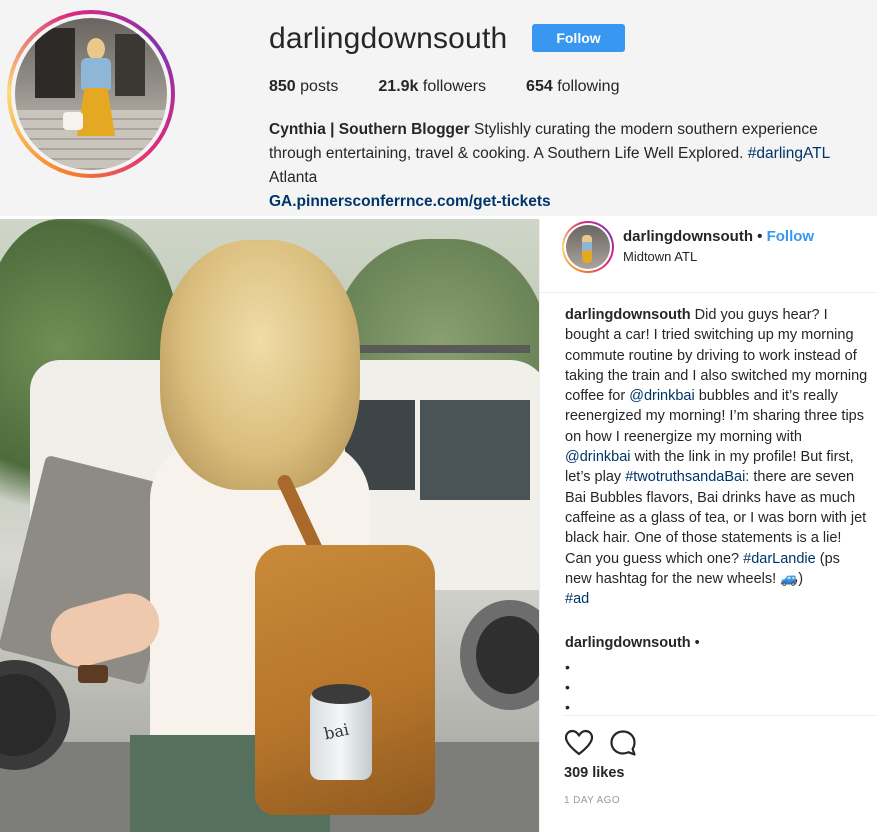  I want to click on bio-hashtag: #darlingATL, so click(789, 153).